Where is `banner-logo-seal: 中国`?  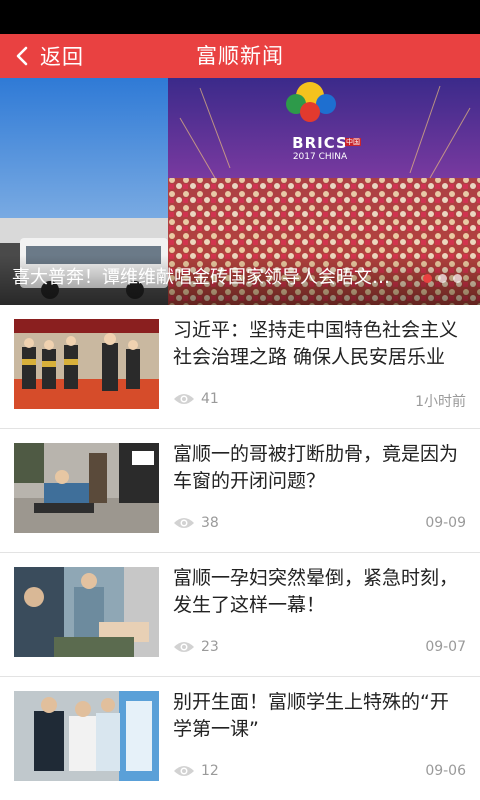
banner-logo-seal: 中国 is located at coordinates (353, 142).